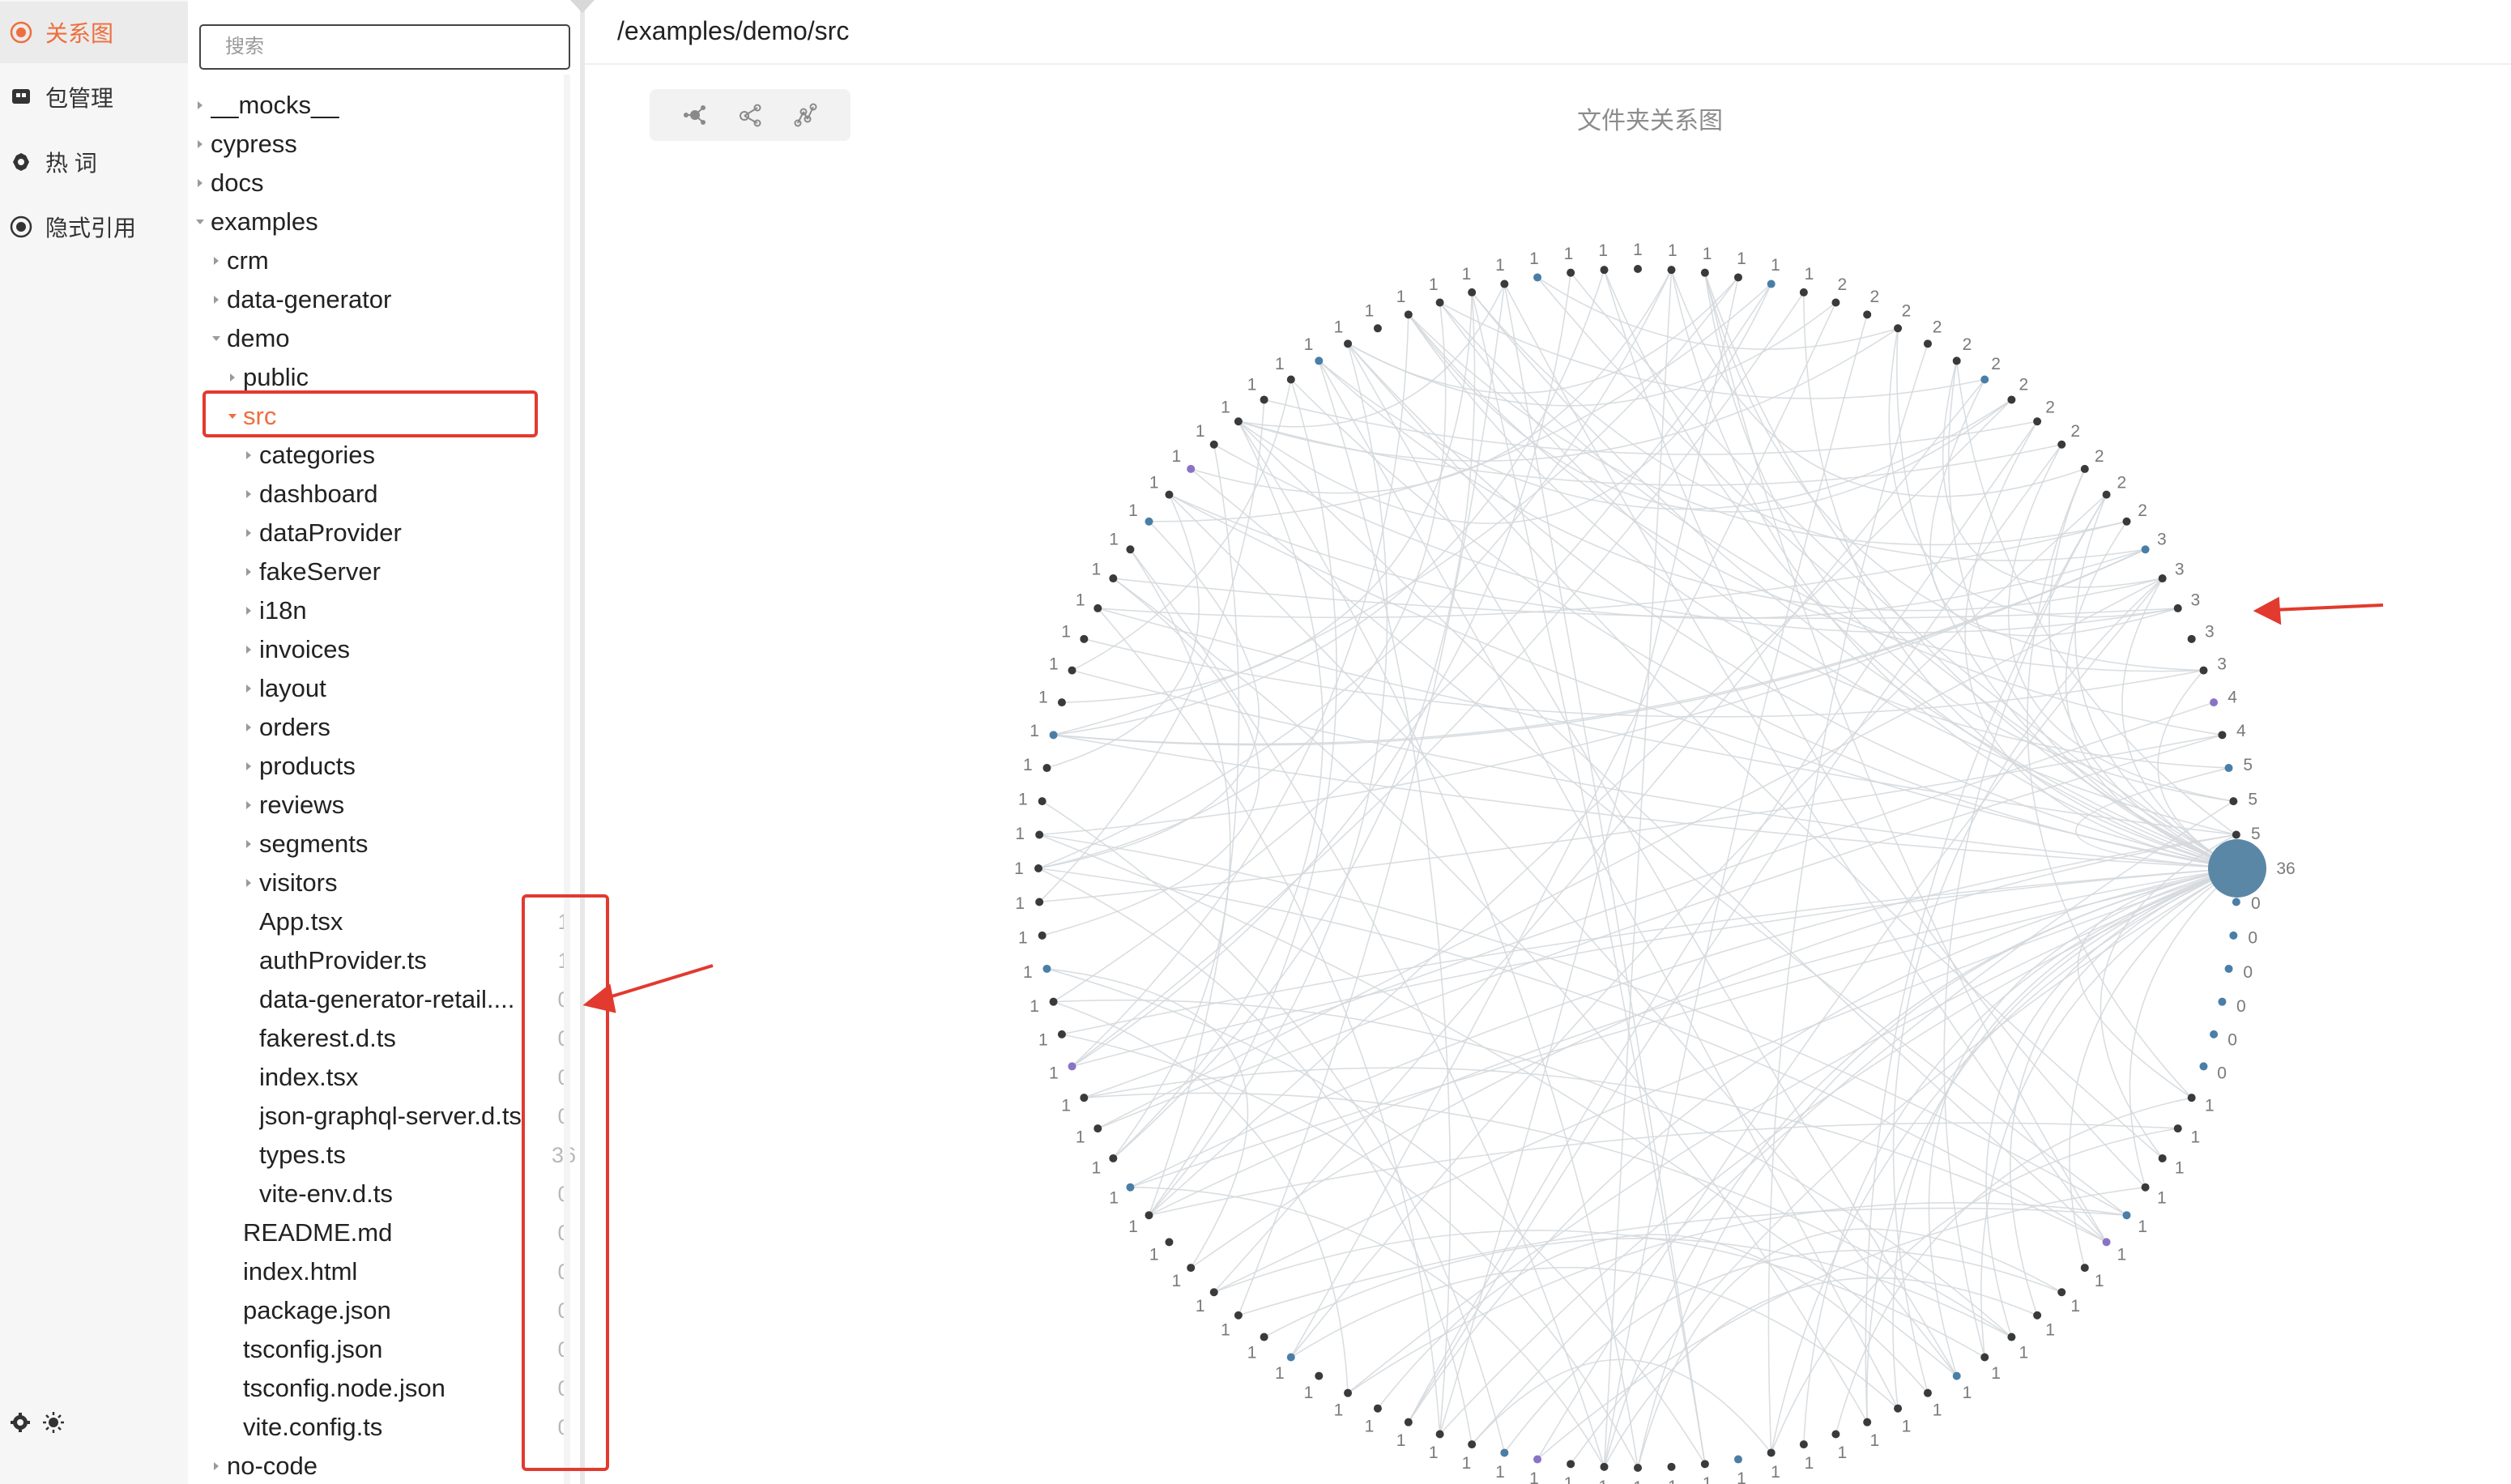  I want to click on annotation-arrowhead-right, so click(2267, 610).